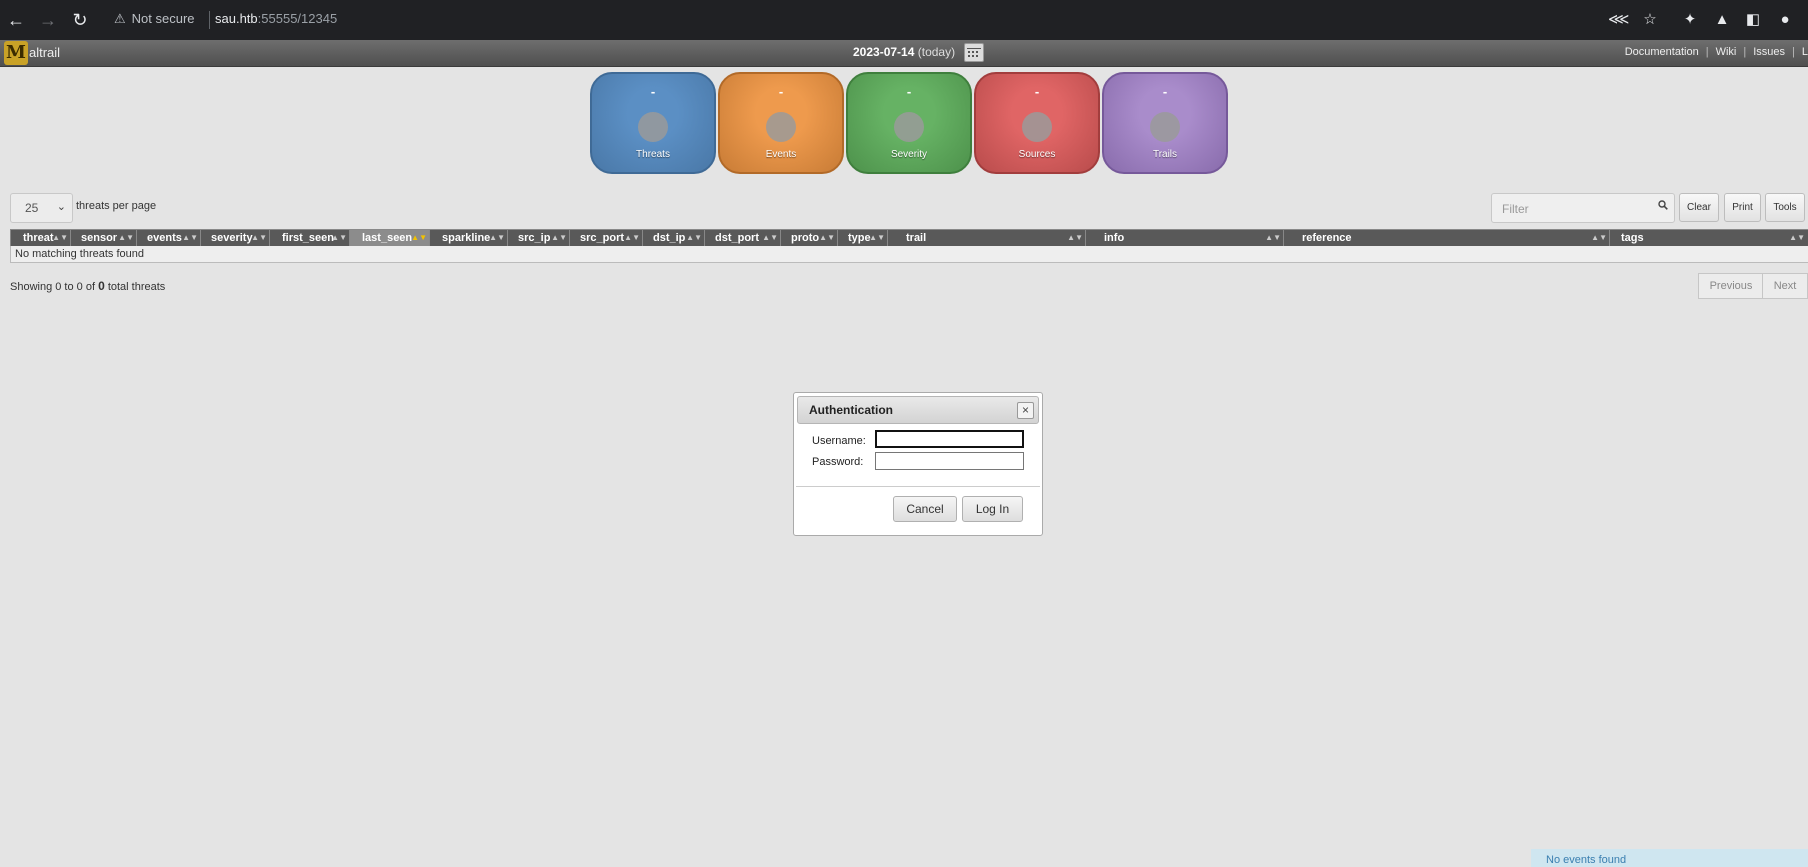 This screenshot has height=867, width=1808. What do you see at coordinates (1805, 52) in the screenshot?
I see `link-logout: L` at bounding box center [1805, 52].